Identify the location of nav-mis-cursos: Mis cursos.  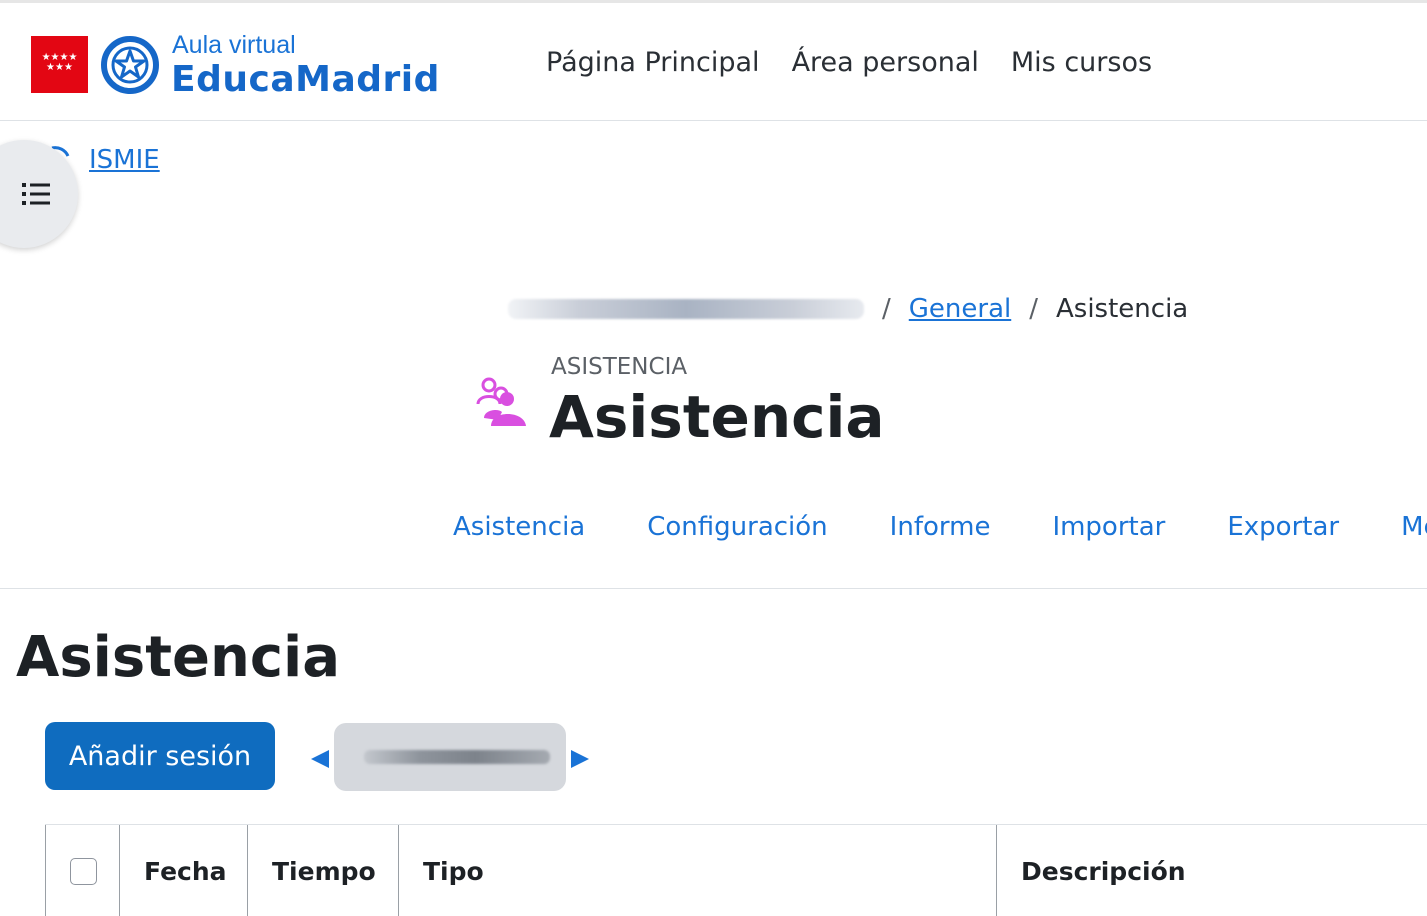
(1081, 62).